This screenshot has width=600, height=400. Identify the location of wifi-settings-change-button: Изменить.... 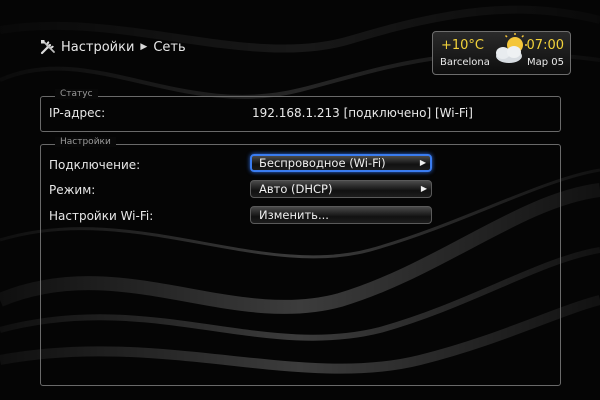
(341, 215).